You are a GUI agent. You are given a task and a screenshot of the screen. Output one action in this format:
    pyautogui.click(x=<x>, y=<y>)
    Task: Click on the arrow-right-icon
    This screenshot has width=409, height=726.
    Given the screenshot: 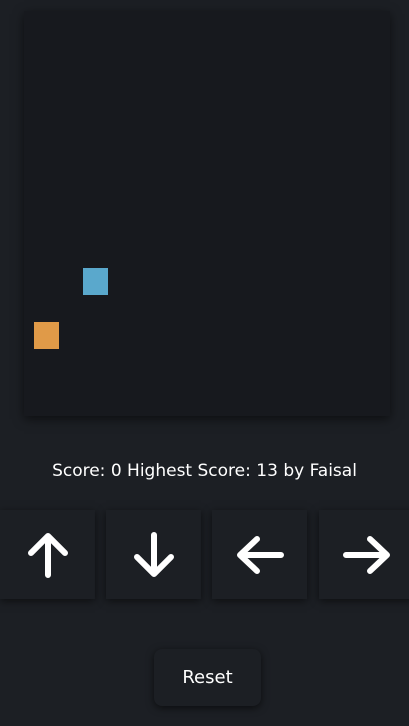 What is the action you would take?
    pyautogui.click(x=366, y=554)
    